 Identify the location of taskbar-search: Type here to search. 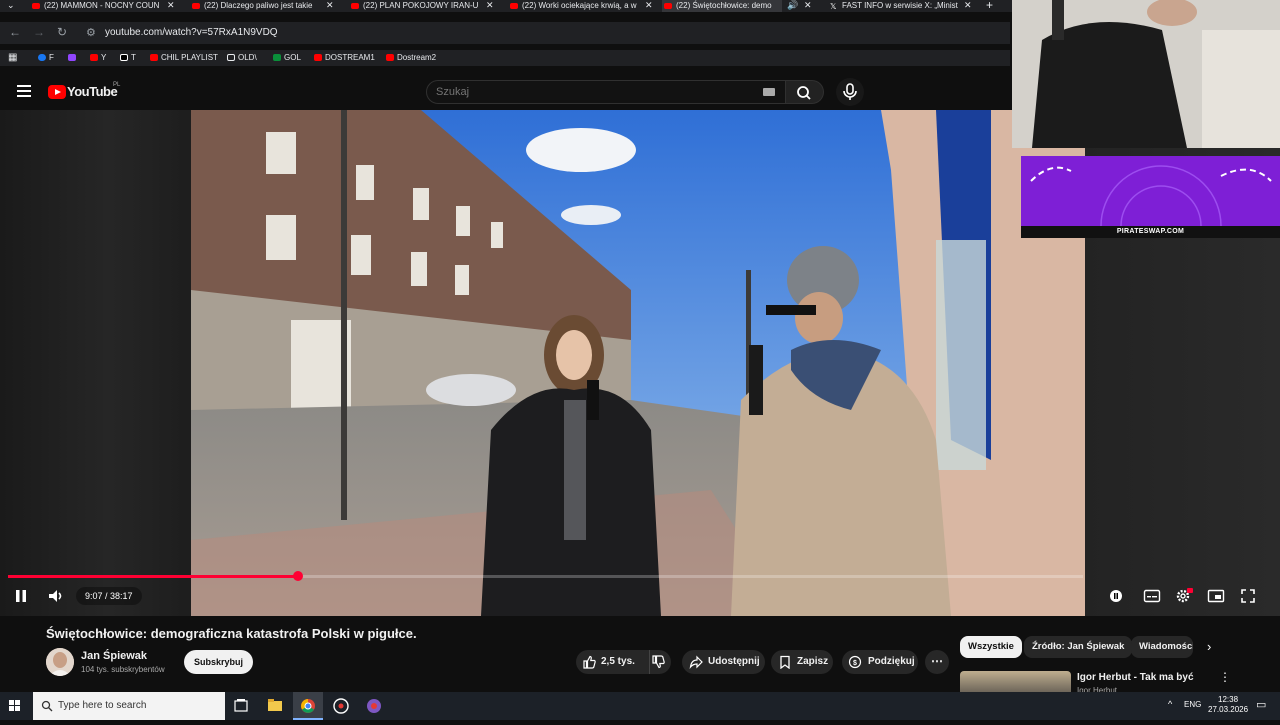
(129, 706).